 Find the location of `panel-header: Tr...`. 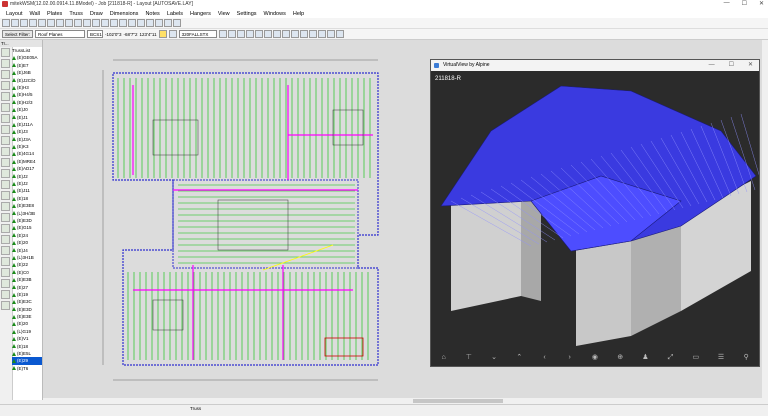

panel-header: Tr... is located at coordinates (5, 43).